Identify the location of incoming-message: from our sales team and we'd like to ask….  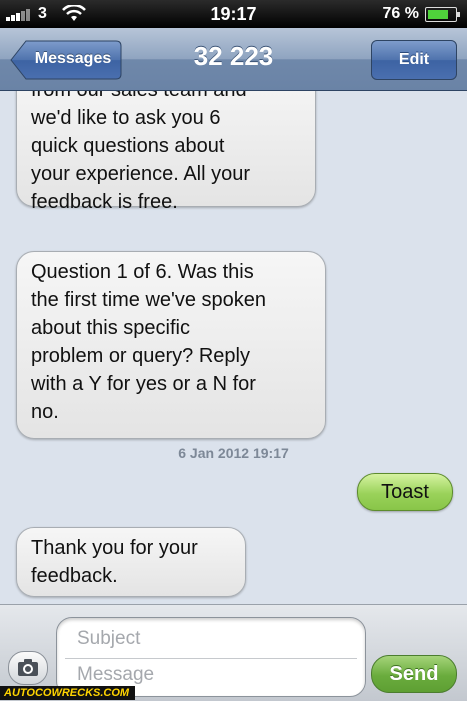
(166, 152).